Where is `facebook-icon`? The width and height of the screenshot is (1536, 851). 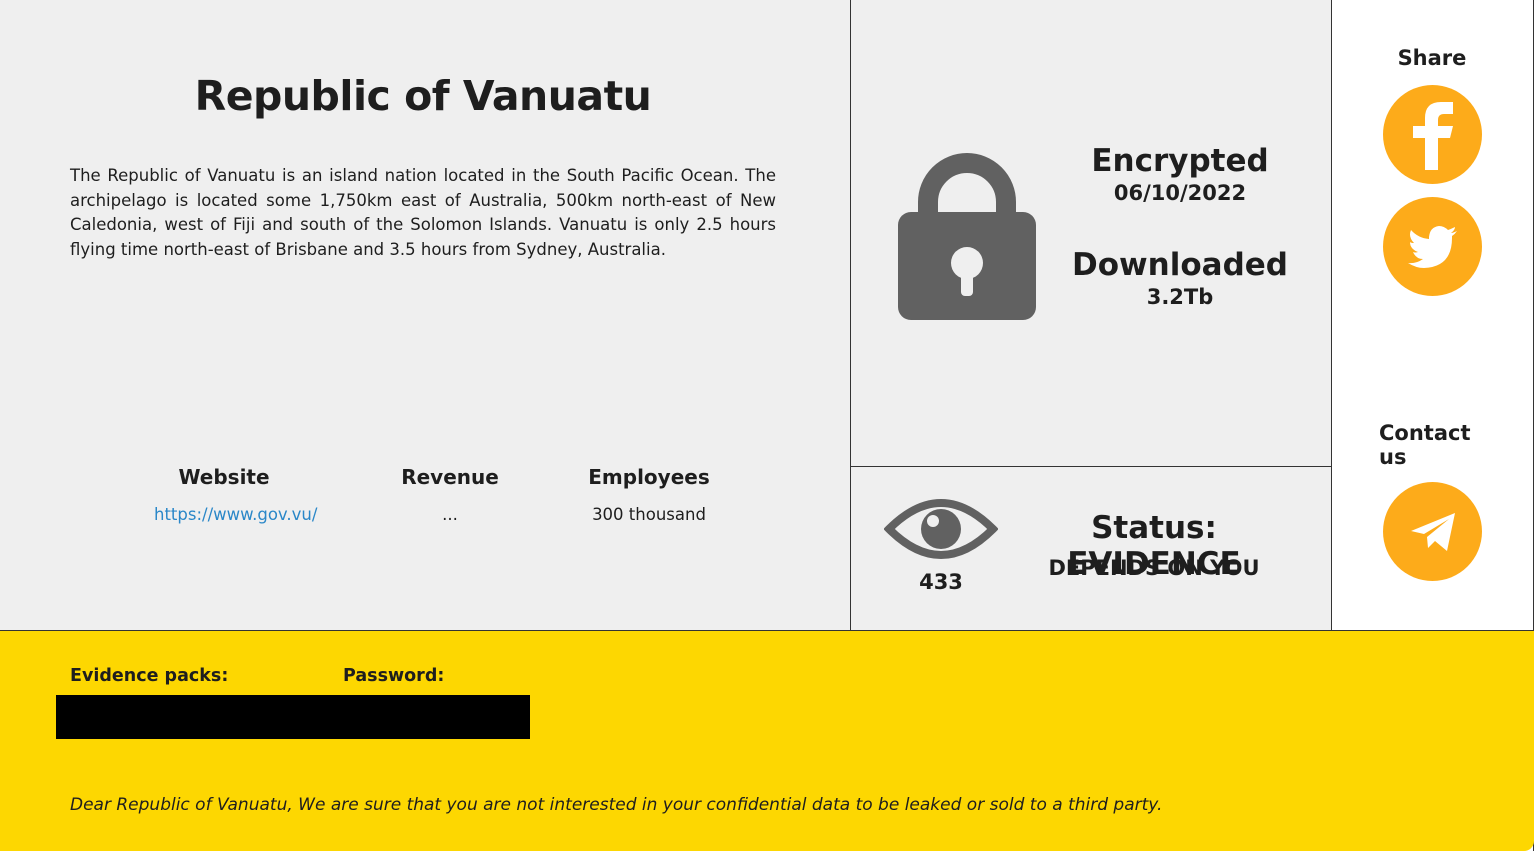 facebook-icon is located at coordinates (1432, 135).